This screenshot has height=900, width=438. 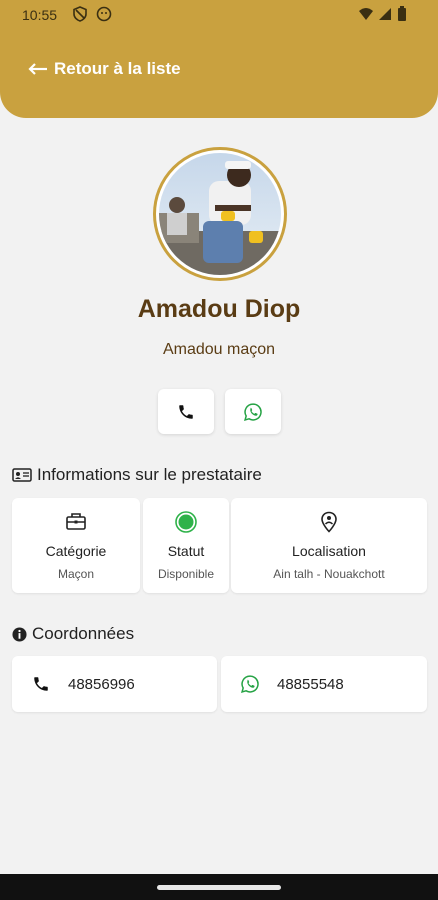 I want to click on status-value: Disponible, so click(x=186, y=574).